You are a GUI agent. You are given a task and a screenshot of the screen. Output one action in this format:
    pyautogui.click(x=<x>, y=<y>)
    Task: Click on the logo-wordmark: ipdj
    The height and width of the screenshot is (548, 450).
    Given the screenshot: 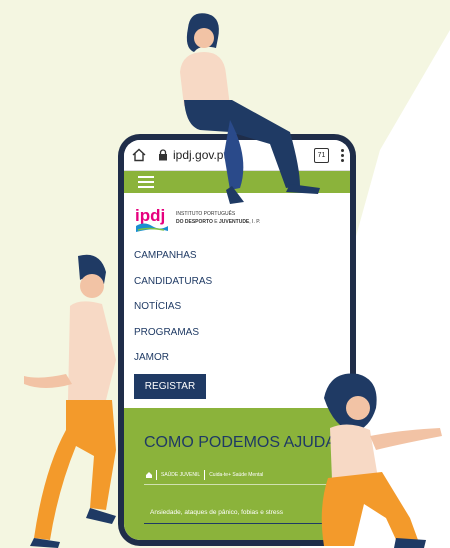 What is the action you would take?
    pyautogui.click(x=150, y=215)
    